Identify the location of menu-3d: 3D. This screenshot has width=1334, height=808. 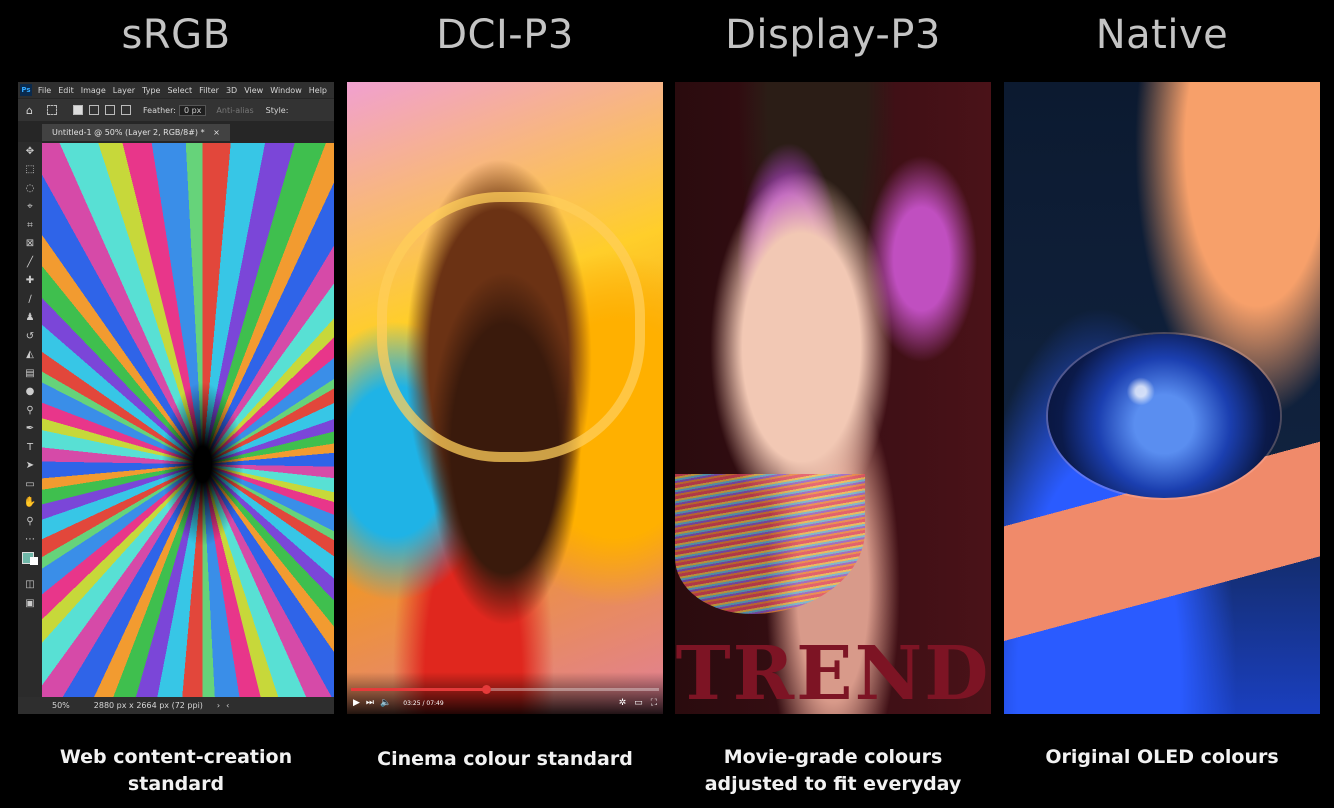
(231, 90).